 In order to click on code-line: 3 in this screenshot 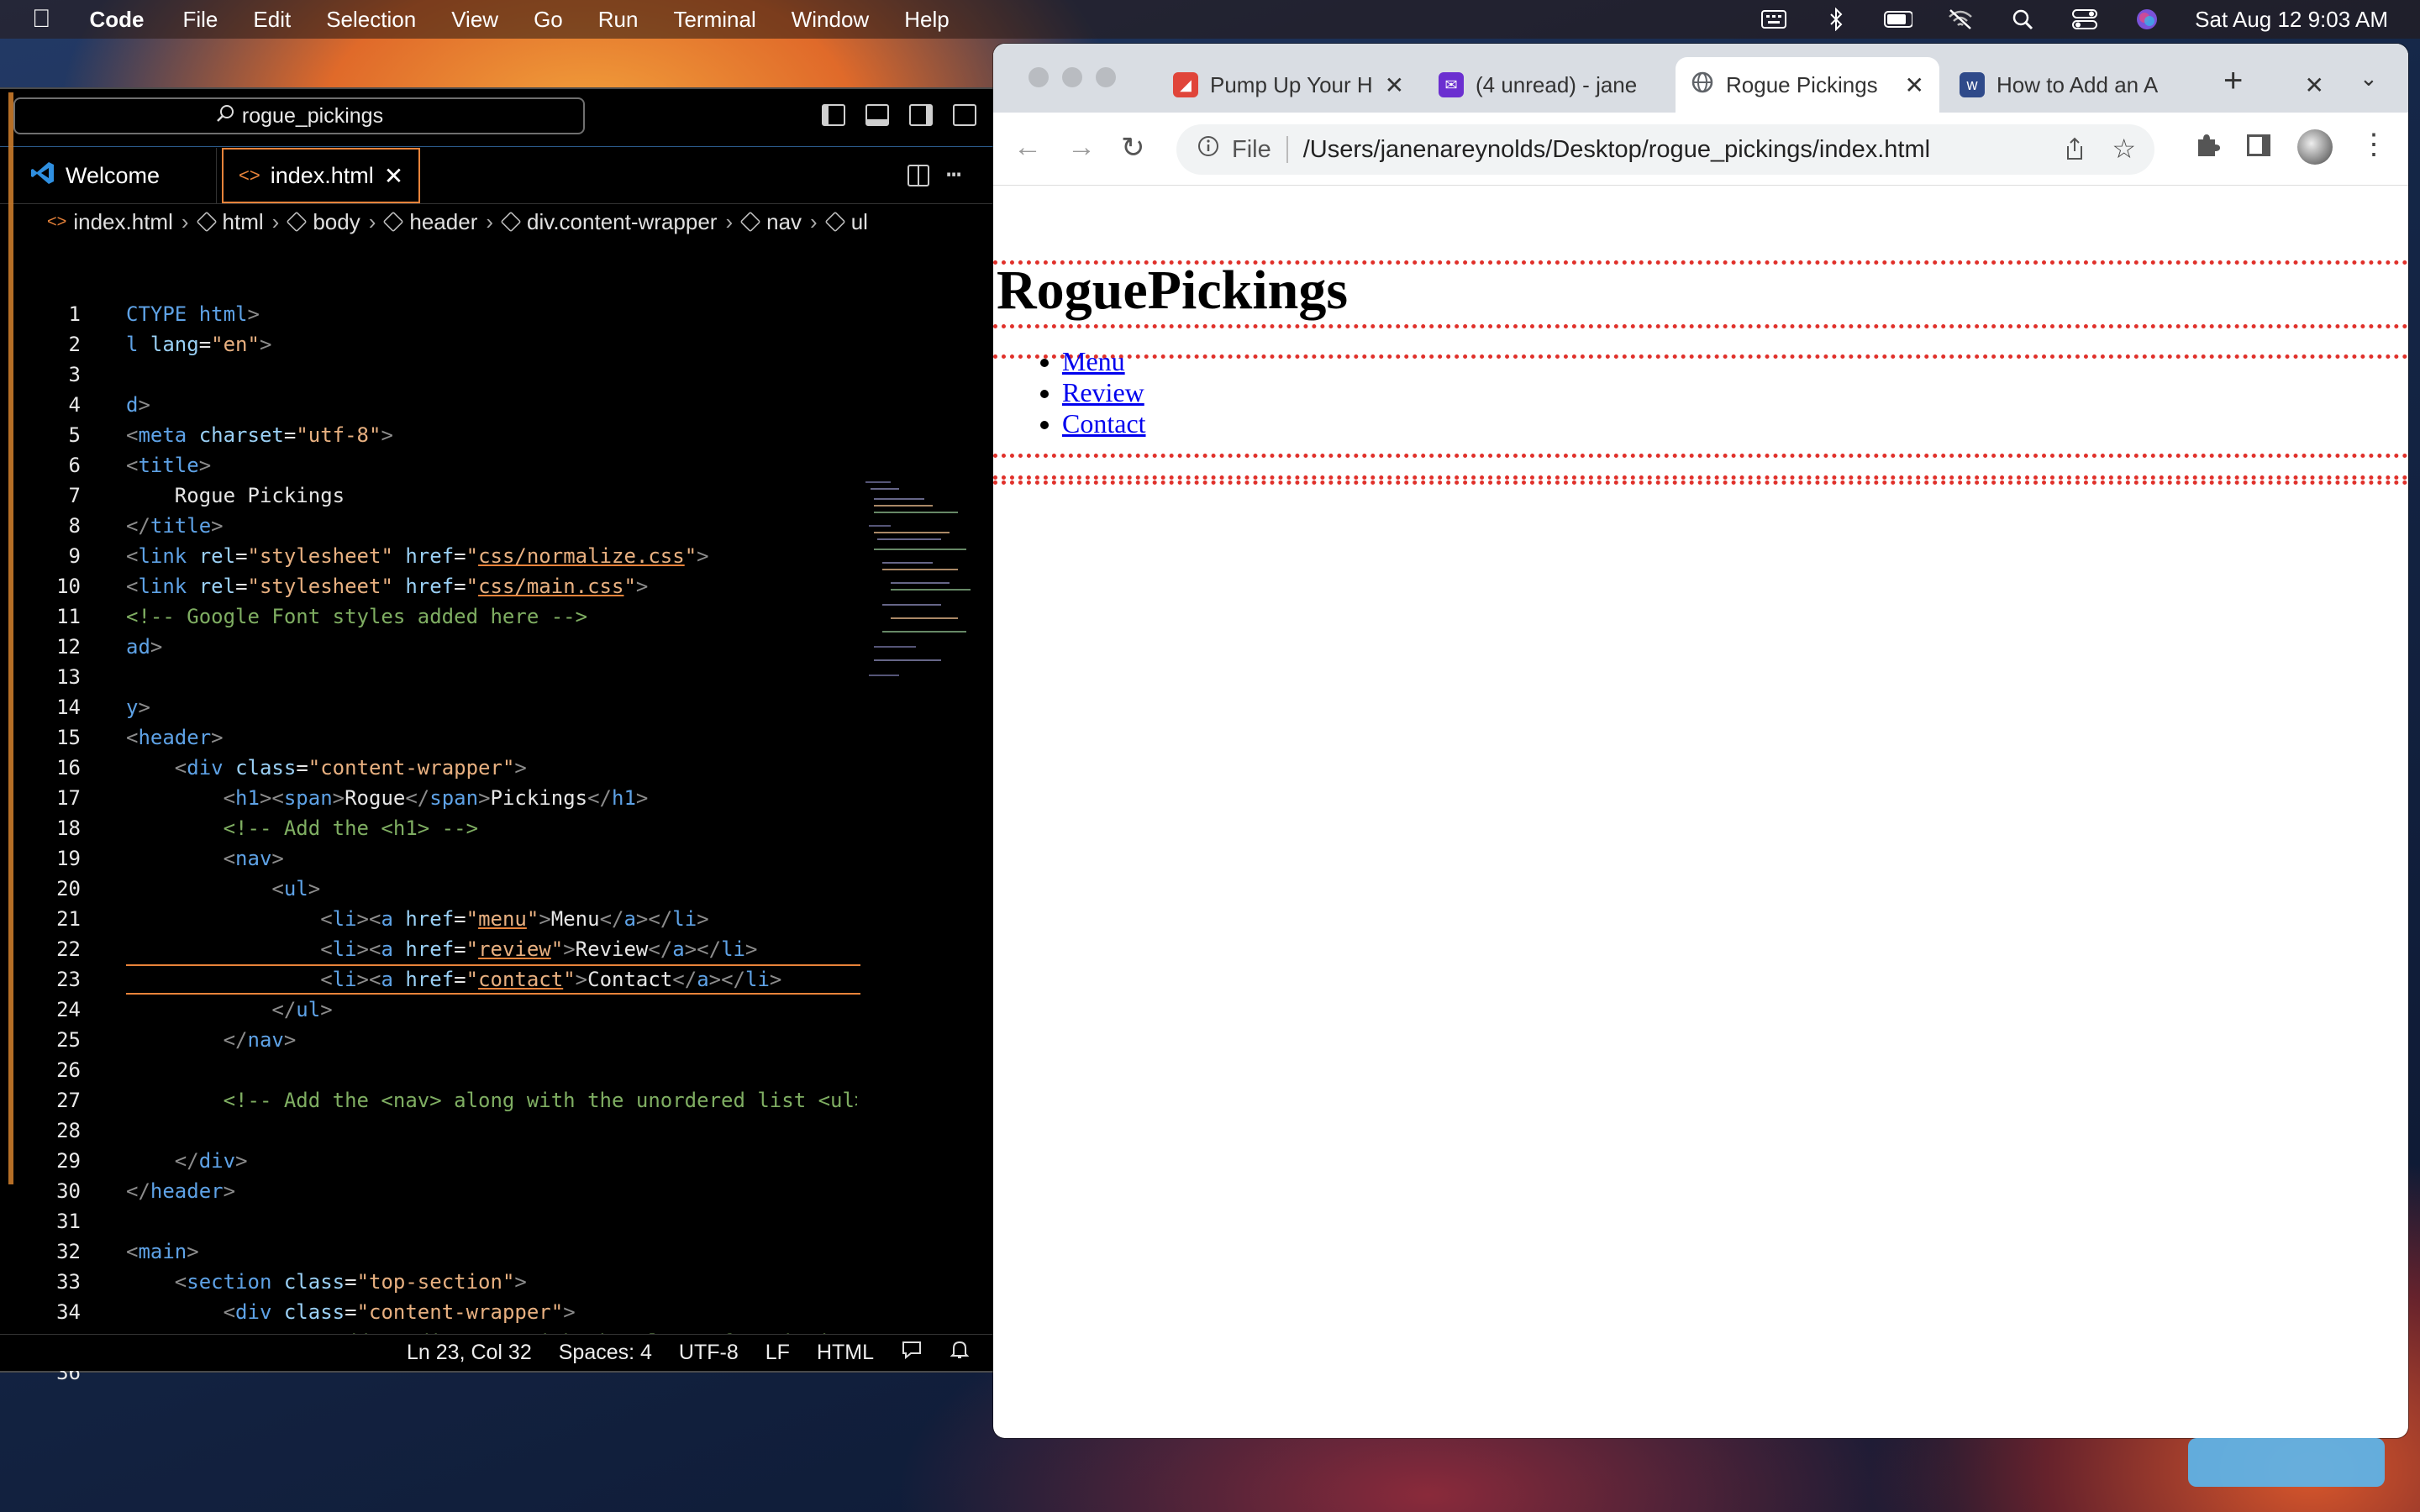, I will do `click(428, 375)`.